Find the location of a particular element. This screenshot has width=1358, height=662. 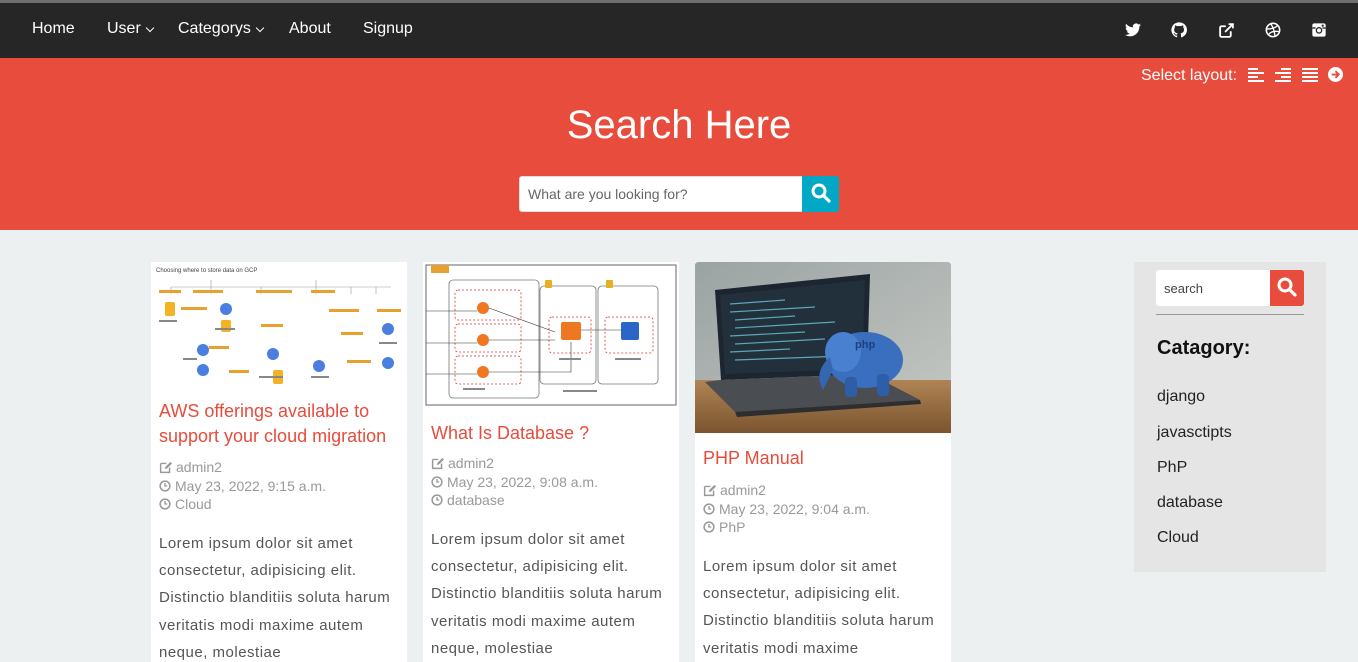

nav-about: About is located at coordinates (310, 29).